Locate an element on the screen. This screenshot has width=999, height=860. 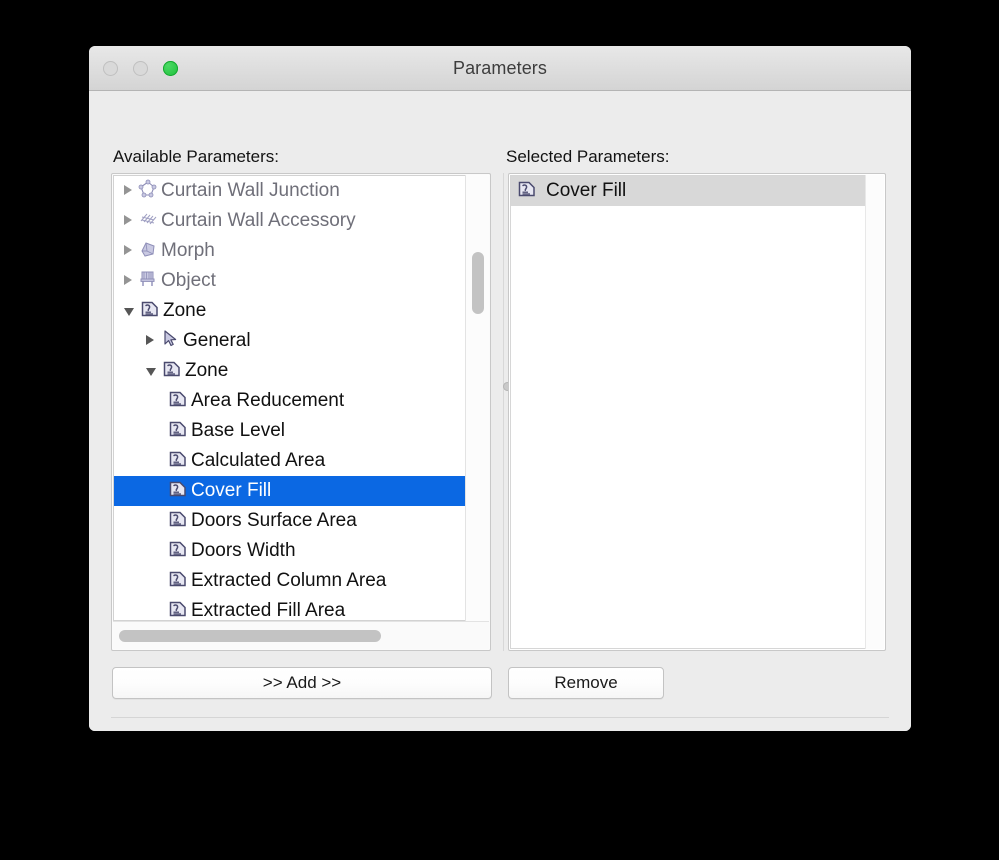
object-icon is located at coordinates (148, 279).